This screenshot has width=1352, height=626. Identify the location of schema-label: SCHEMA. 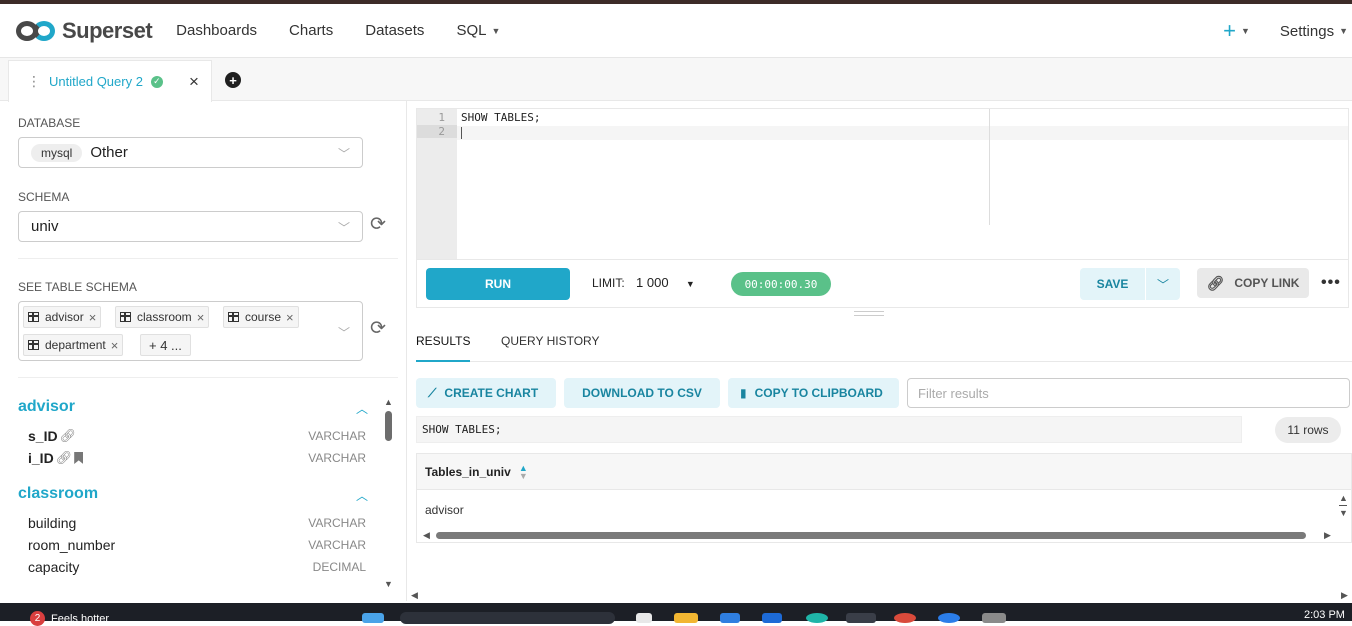
(44, 197).